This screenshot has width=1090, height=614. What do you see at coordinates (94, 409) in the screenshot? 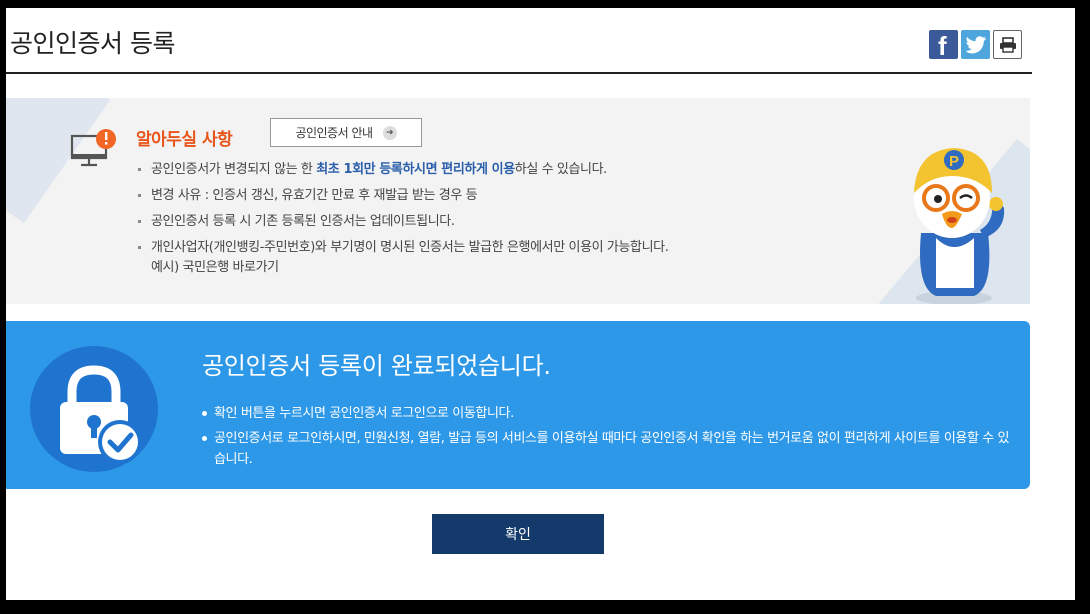
I see `lock-check-icon` at bounding box center [94, 409].